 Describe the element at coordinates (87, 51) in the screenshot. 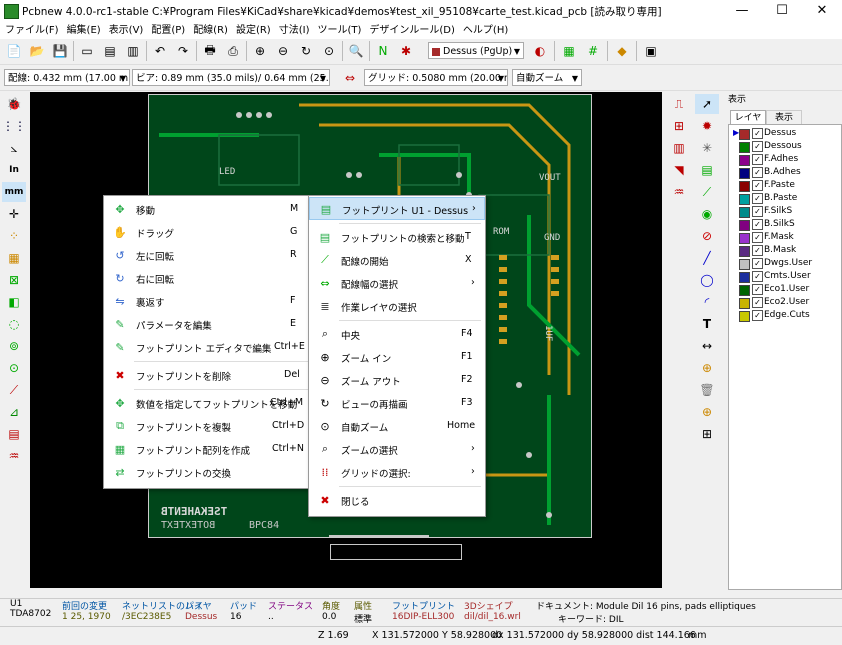

I see `page-settings-icon: ▭` at that location.